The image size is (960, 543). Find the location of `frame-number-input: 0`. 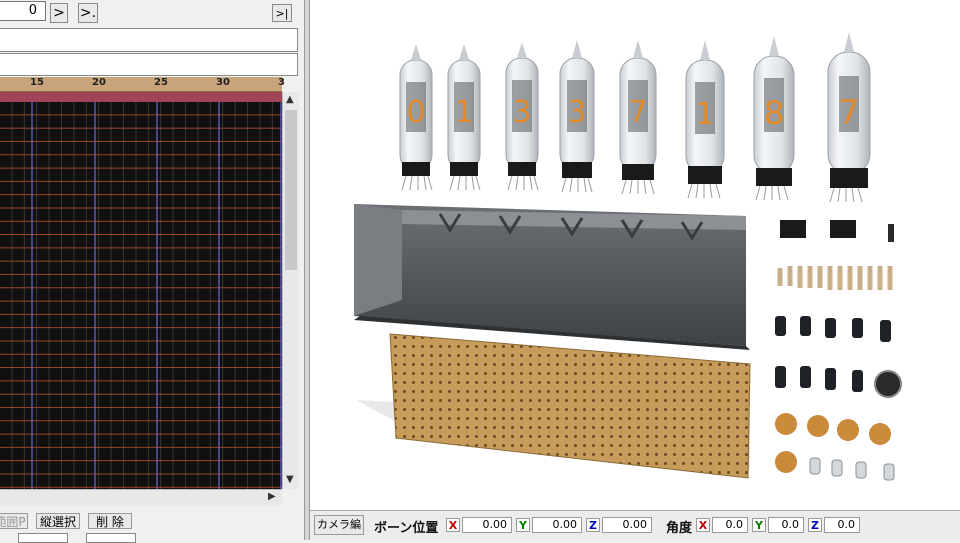

frame-number-input: 0 is located at coordinates (23, 11).